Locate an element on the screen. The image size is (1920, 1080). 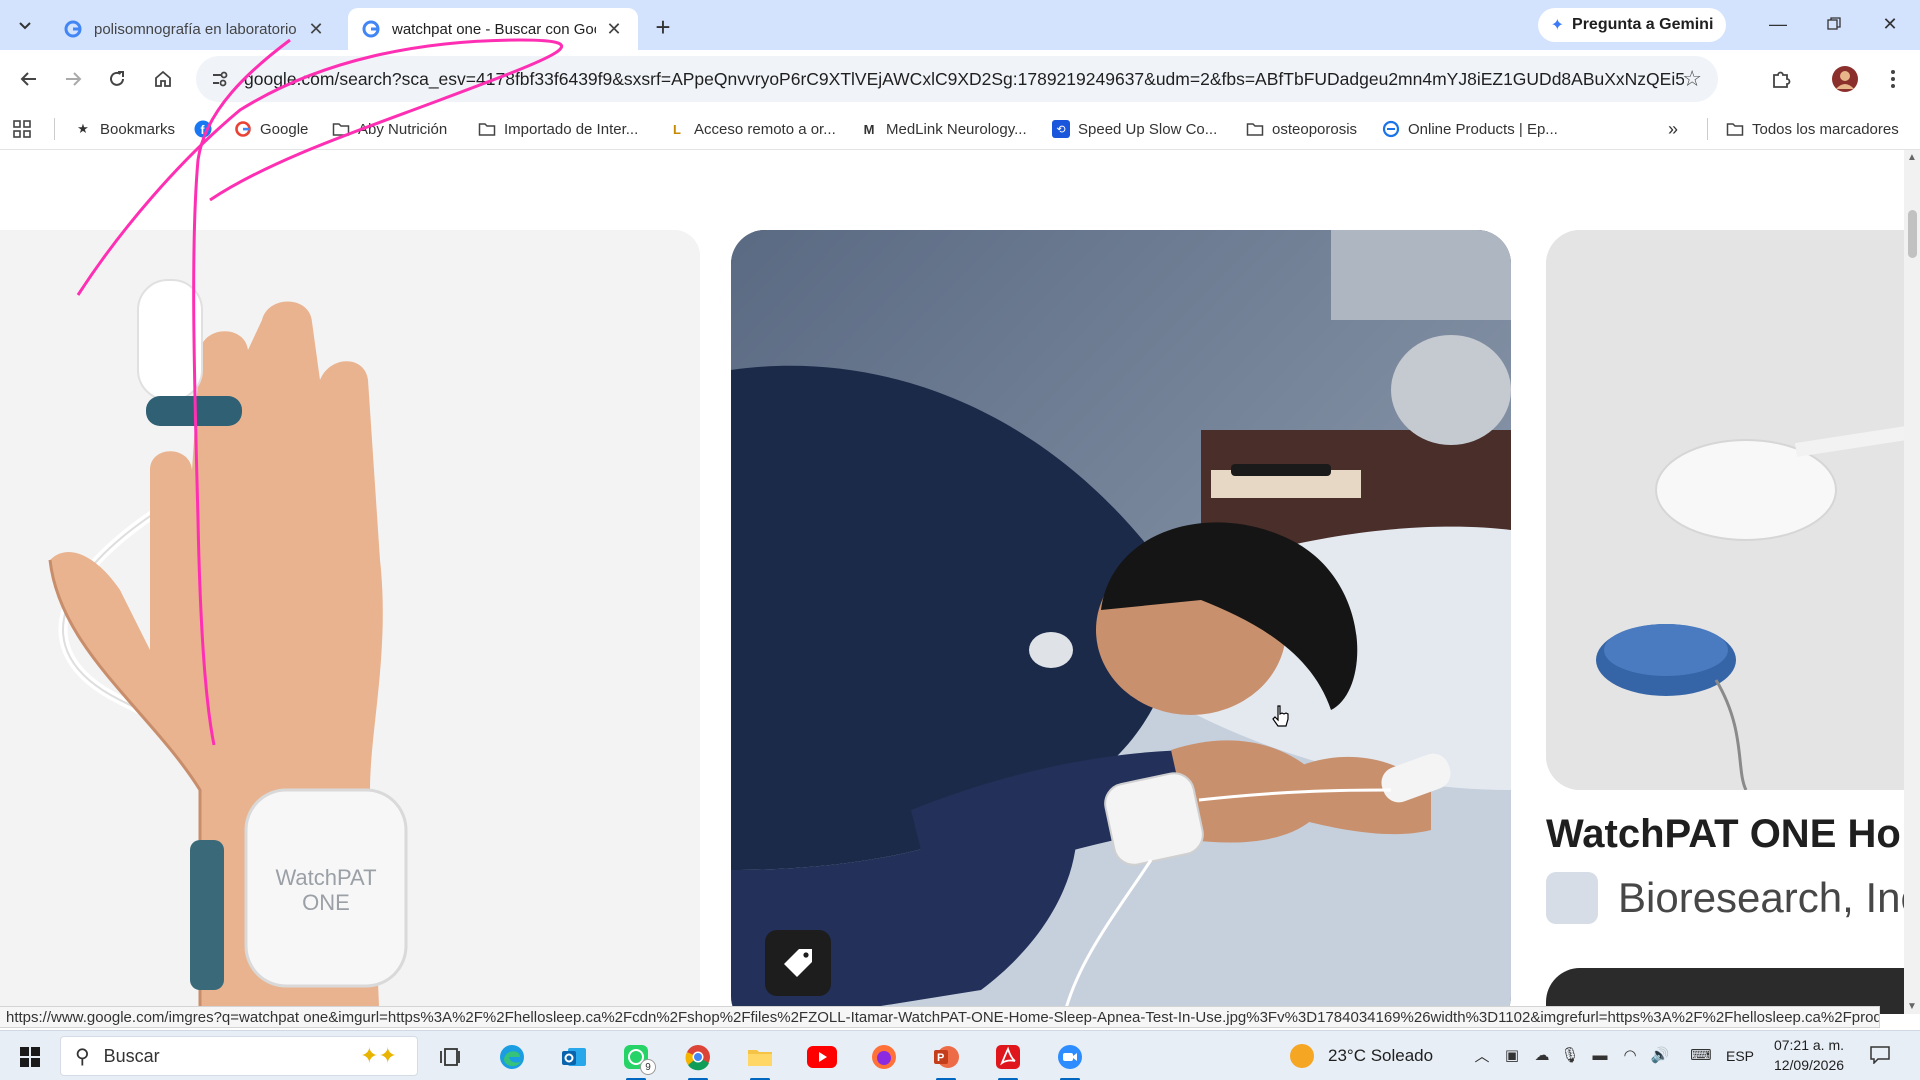
bookmark-label: Aby Nutrición is located at coordinates (403, 129).